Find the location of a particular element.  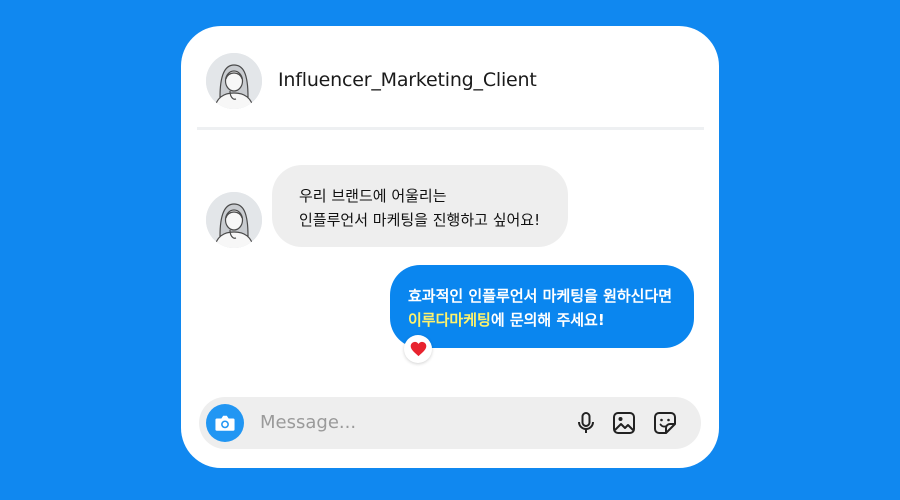

avatar is located at coordinates (234, 81).